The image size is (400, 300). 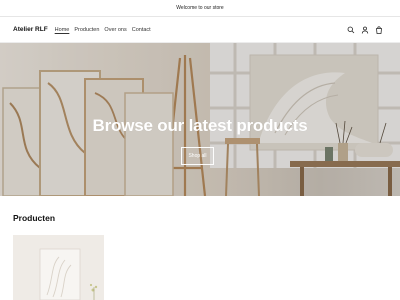 What do you see at coordinates (200, 125) in the screenshot?
I see `hero-title: Browse our latest products` at bounding box center [200, 125].